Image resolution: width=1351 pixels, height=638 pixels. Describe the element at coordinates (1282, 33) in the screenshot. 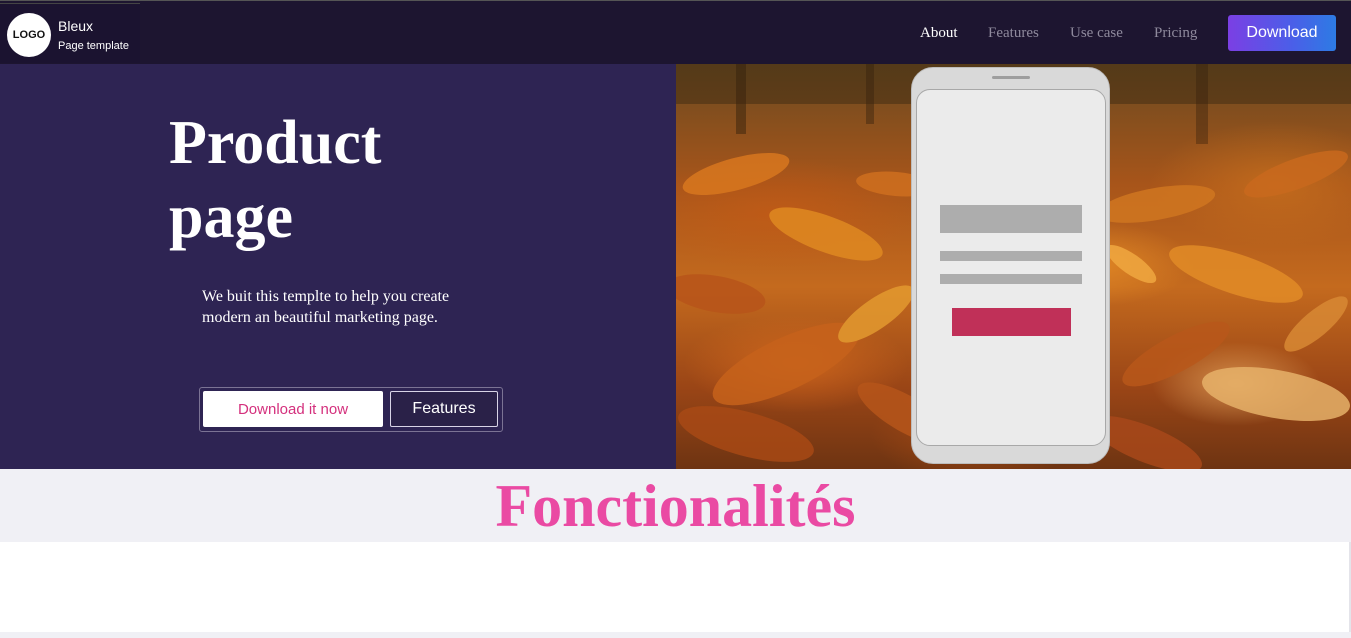

I see `download-button: Download` at that location.